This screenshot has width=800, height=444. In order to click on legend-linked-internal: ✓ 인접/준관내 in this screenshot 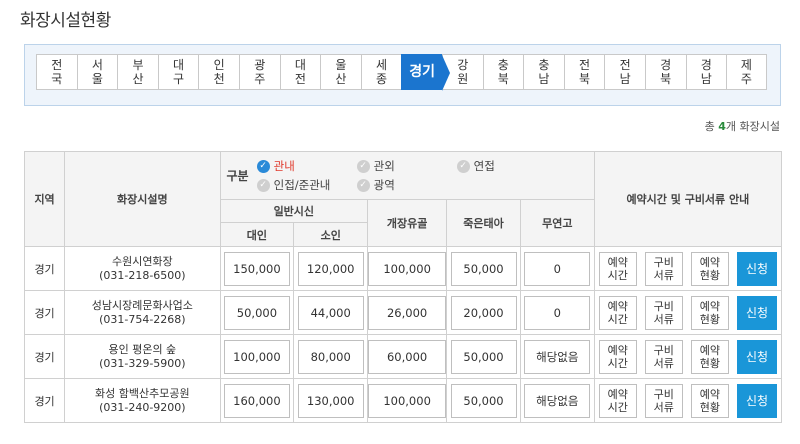, I will do `click(306, 185)`.